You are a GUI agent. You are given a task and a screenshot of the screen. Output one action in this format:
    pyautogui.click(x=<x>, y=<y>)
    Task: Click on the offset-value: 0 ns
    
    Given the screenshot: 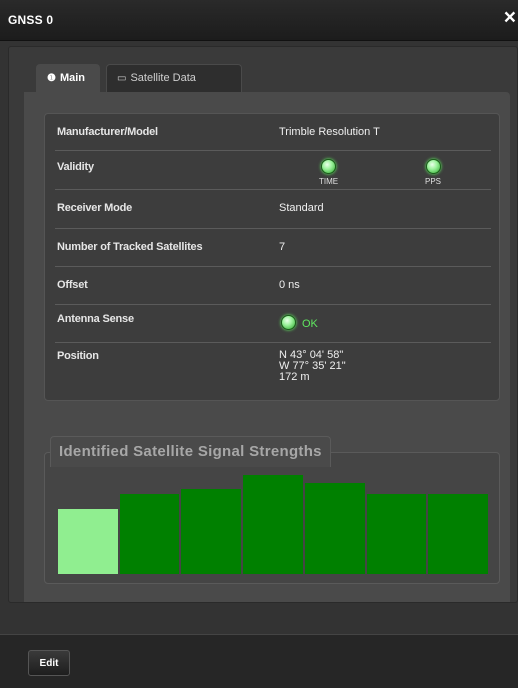 What is the action you would take?
    pyautogui.click(x=289, y=285)
    